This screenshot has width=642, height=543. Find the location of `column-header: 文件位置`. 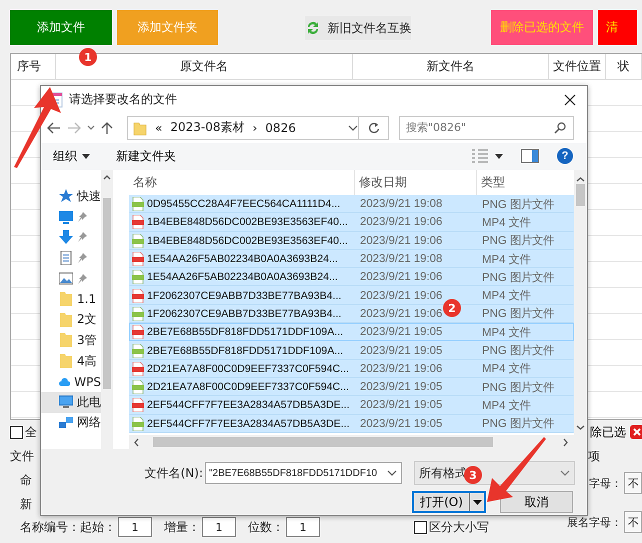

column-header: 文件位置 is located at coordinates (577, 66).